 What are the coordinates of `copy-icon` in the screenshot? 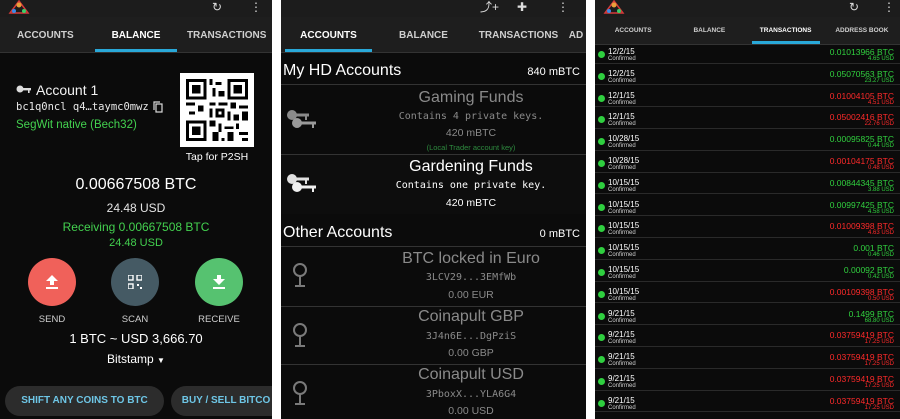 It's located at (158, 107).